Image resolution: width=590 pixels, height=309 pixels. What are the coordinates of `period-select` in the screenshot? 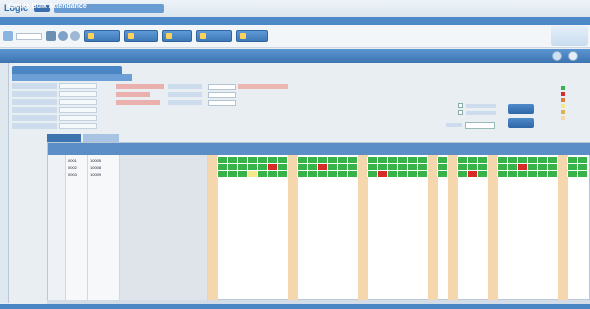 It's located at (29, 36).